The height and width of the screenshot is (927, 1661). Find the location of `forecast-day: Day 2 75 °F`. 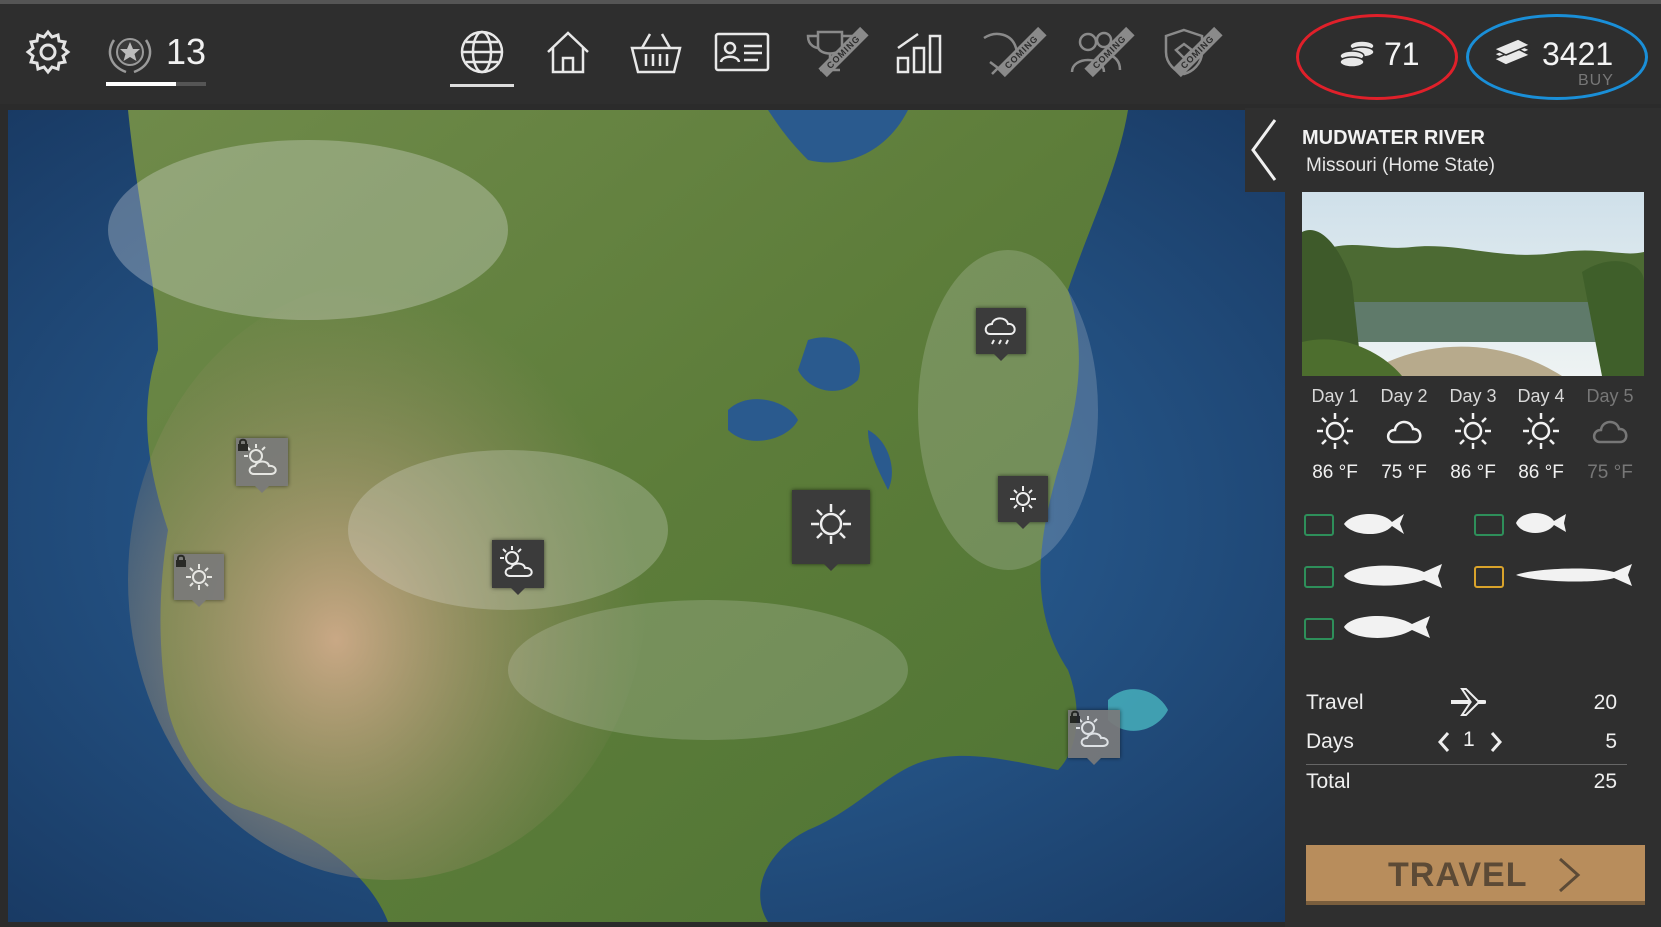

forecast-day: Day 2 75 °F is located at coordinates (1404, 434).